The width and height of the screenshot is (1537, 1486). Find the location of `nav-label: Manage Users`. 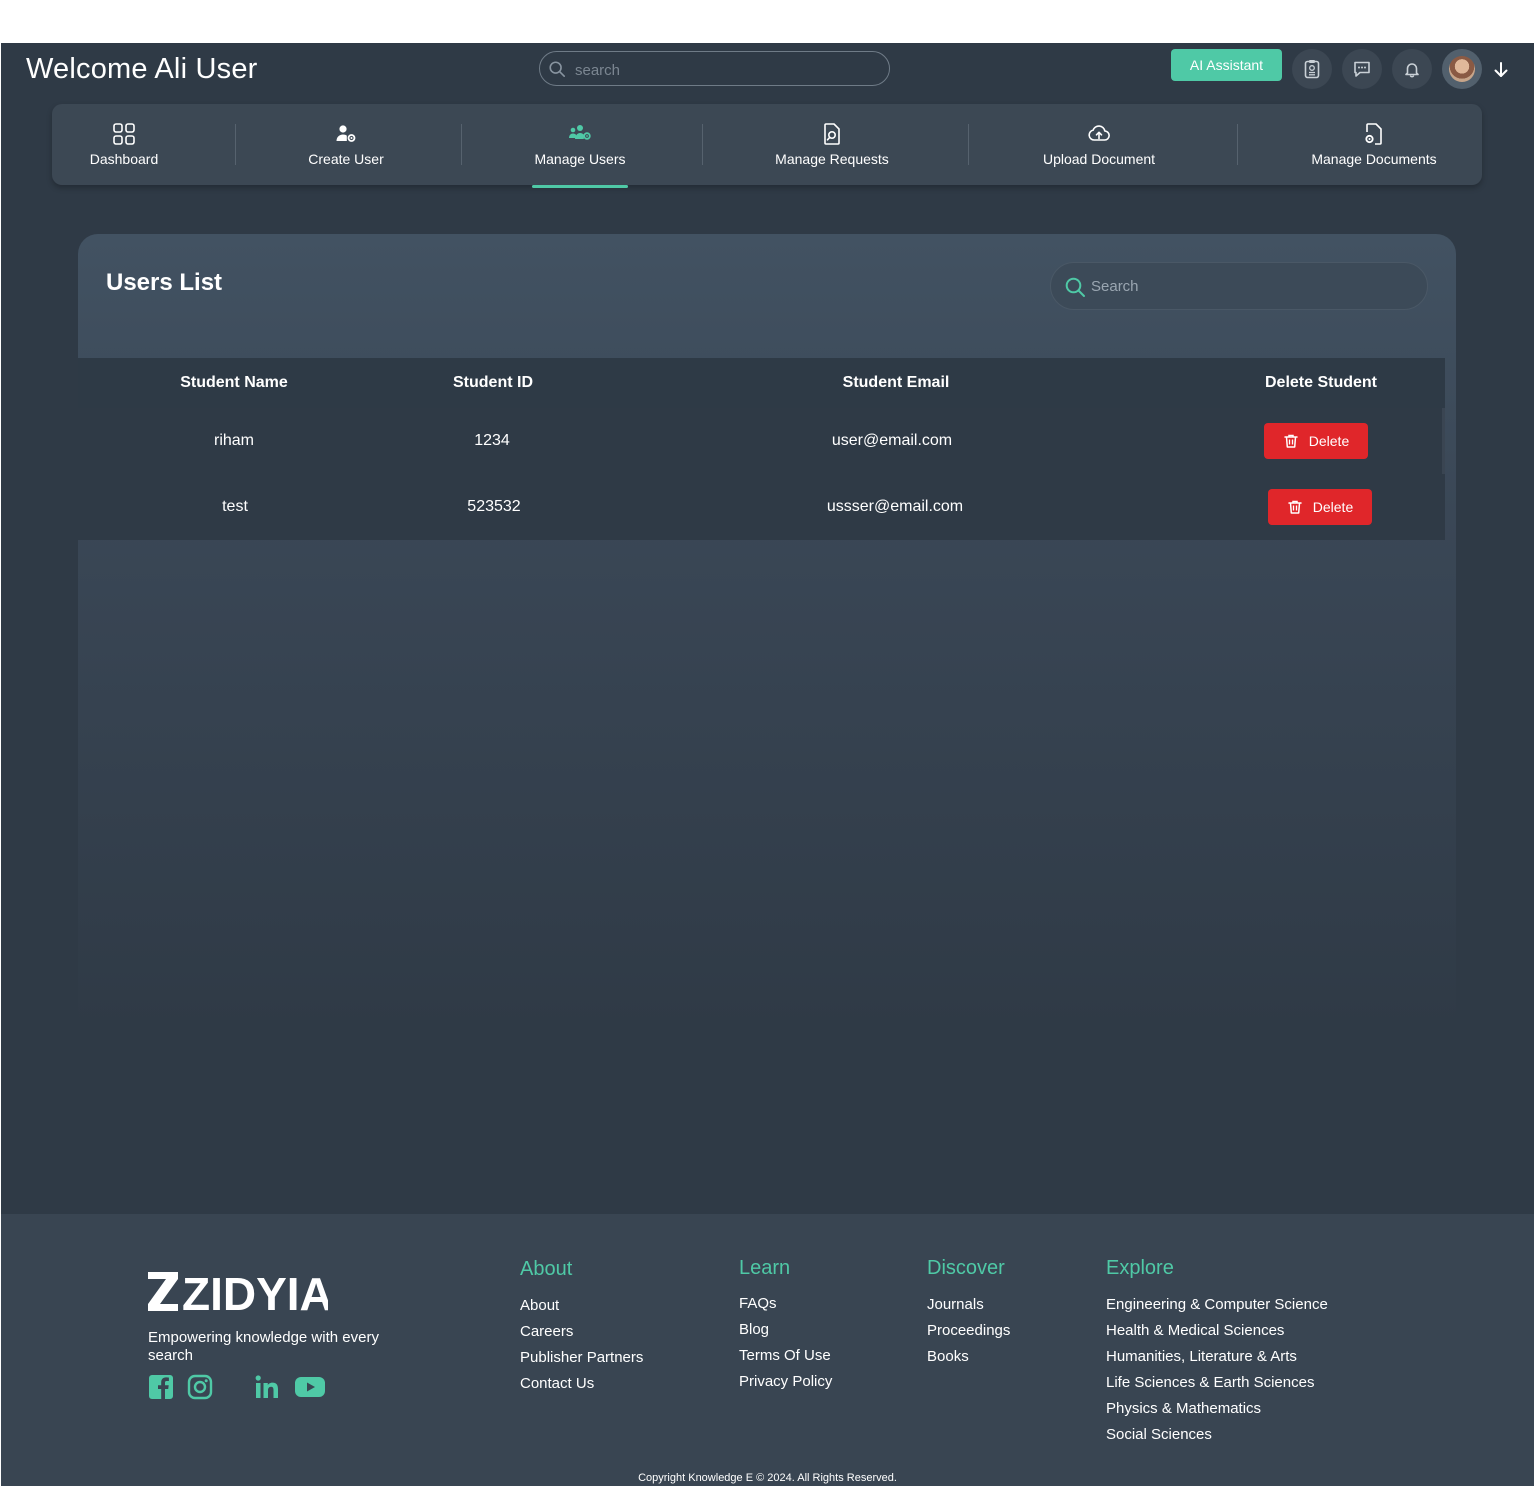

nav-label: Manage Users is located at coordinates (580, 159).